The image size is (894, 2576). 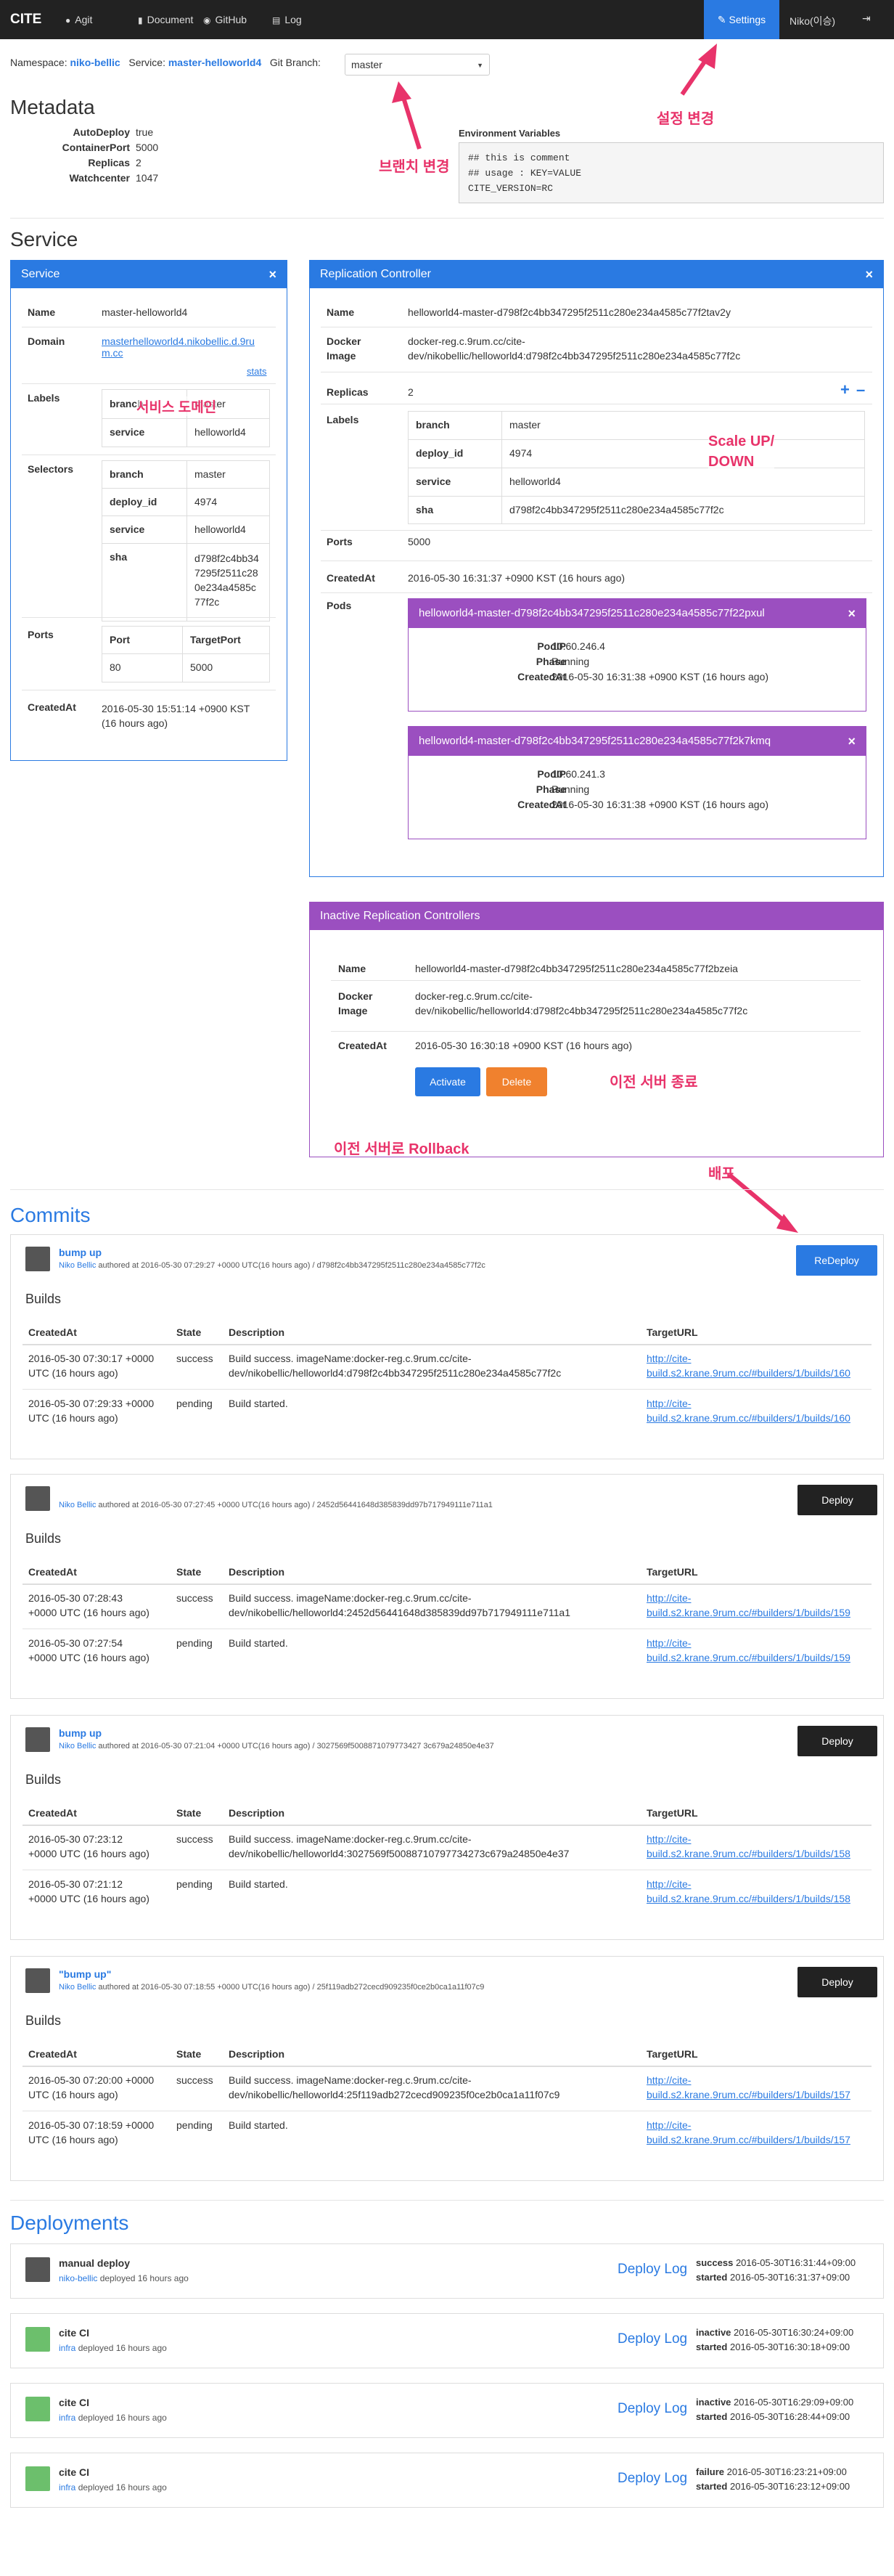 What do you see at coordinates (836, 1260) in the screenshot?
I see `deploy-button: ReDeploy` at bounding box center [836, 1260].